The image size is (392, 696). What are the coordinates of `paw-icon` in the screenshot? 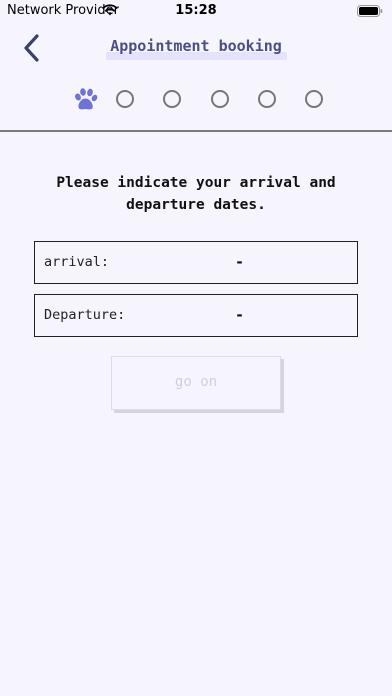 It's located at (86, 99).